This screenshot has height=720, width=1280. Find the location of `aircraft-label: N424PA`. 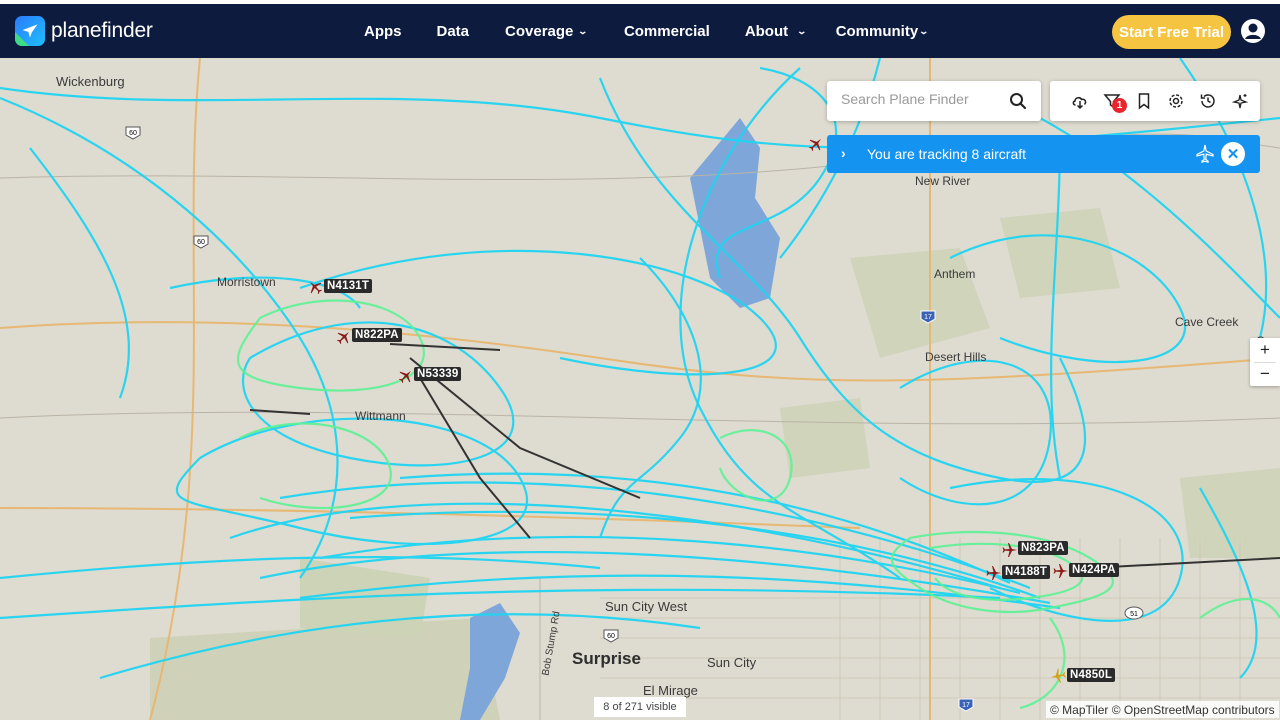

aircraft-label: N424PA is located at coordinates (1094, 570).